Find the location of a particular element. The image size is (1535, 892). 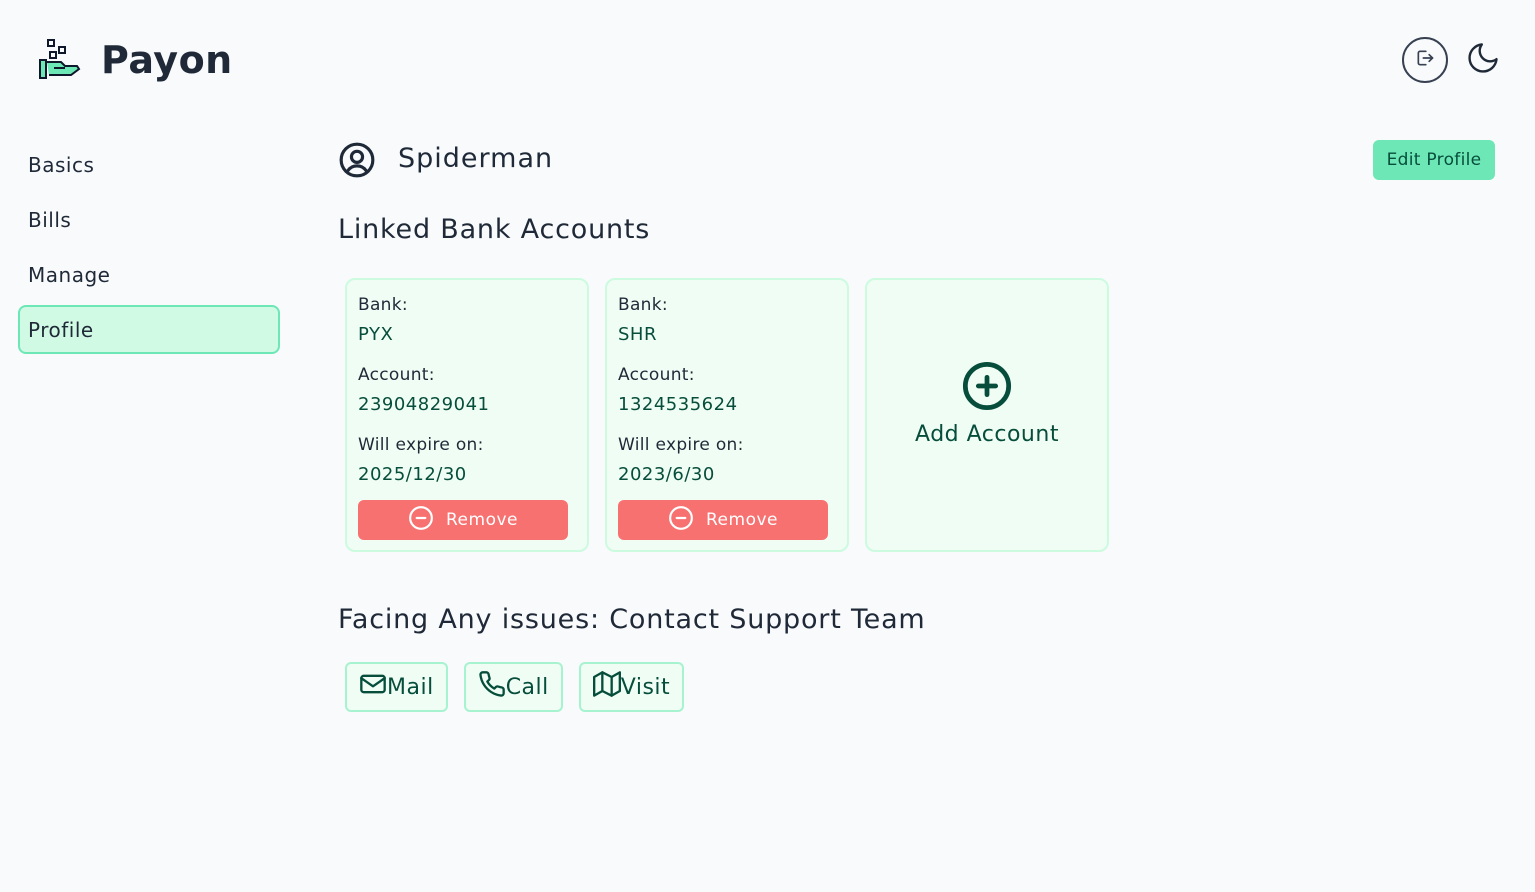

expire-value: 2023/6/30 is located at coordinates (666, 474).